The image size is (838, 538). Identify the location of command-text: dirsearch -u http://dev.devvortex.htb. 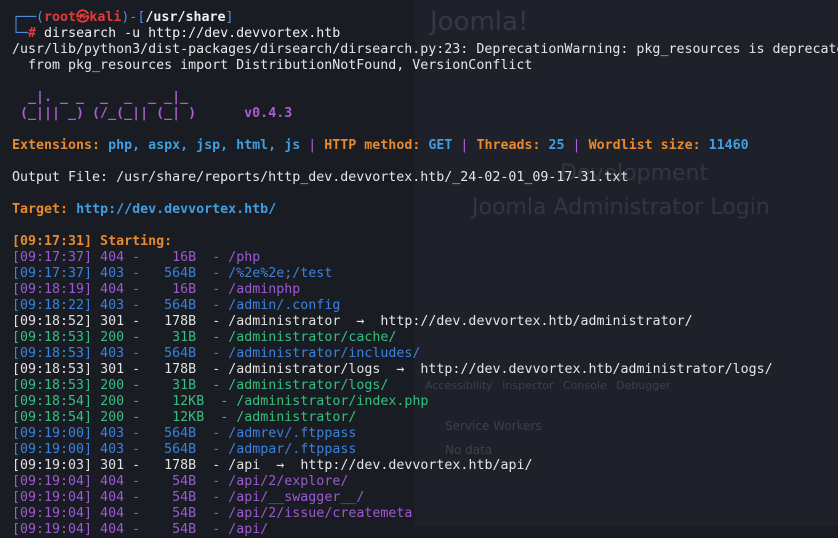
(192, 33).